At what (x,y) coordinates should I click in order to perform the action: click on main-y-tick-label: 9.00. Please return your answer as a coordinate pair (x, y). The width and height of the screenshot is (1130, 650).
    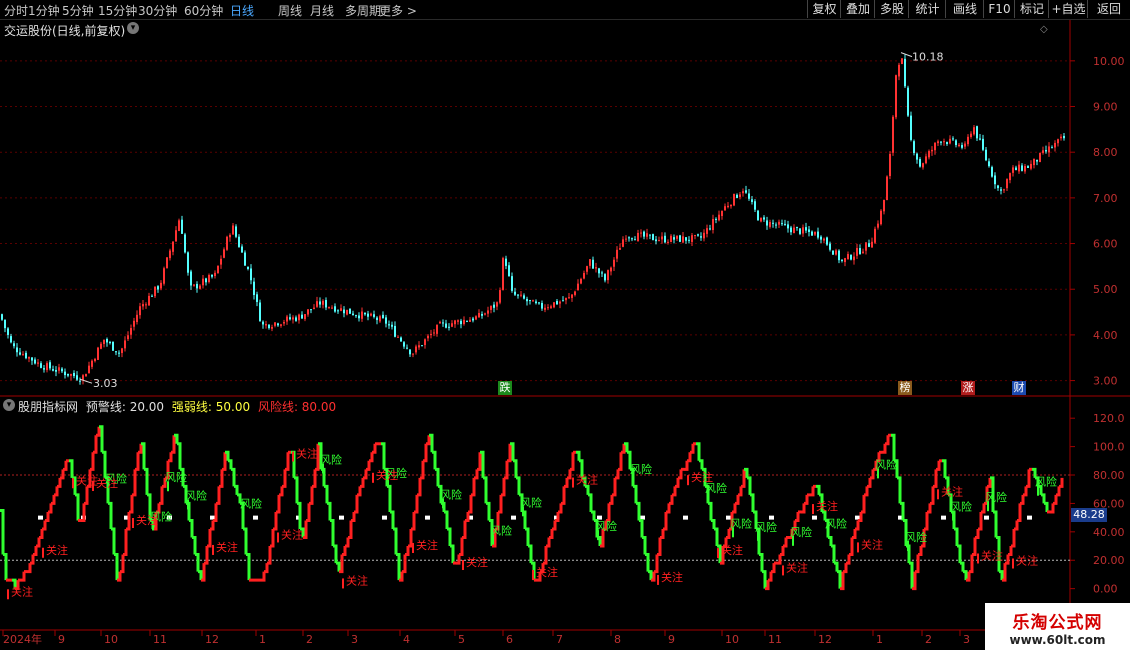
    Looking at the image, I should click on (1105, 107).